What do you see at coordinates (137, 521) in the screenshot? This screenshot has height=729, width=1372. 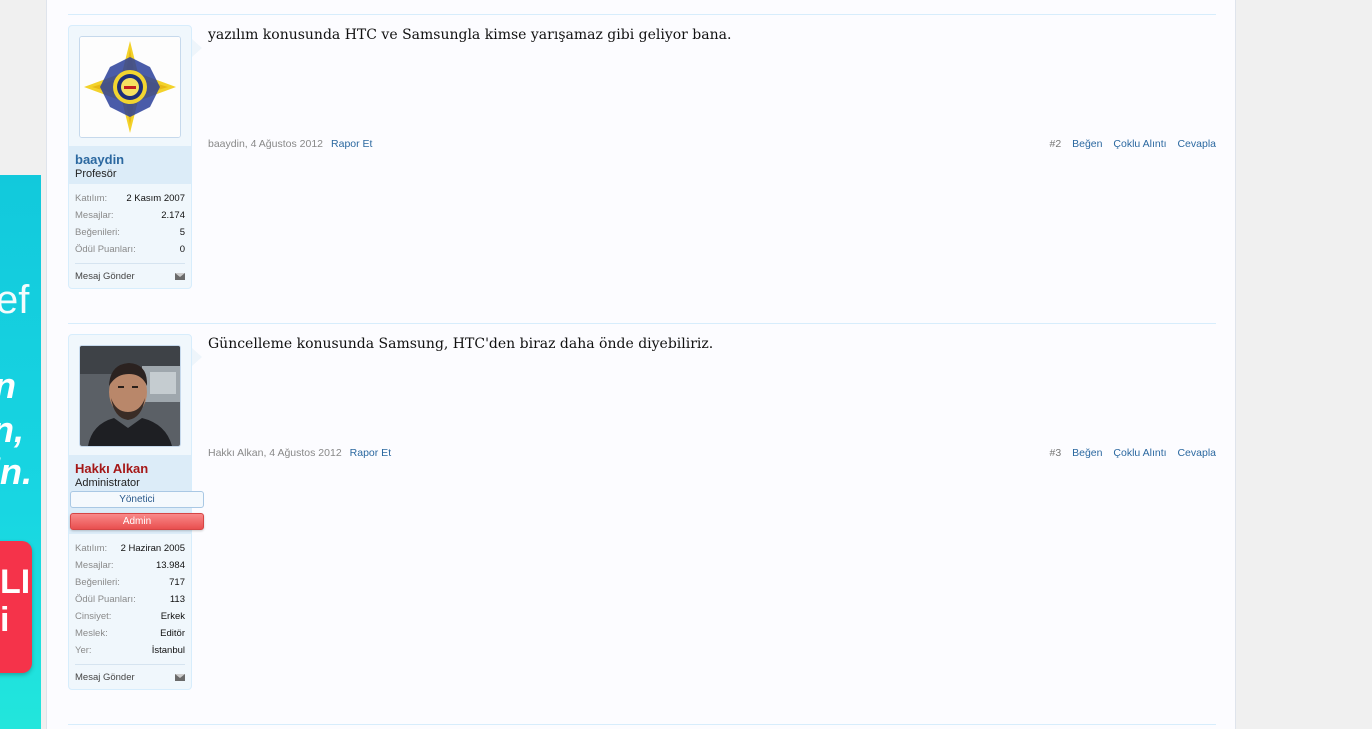 I see `admin-banner: Admin` at bounding box center [137, 521].